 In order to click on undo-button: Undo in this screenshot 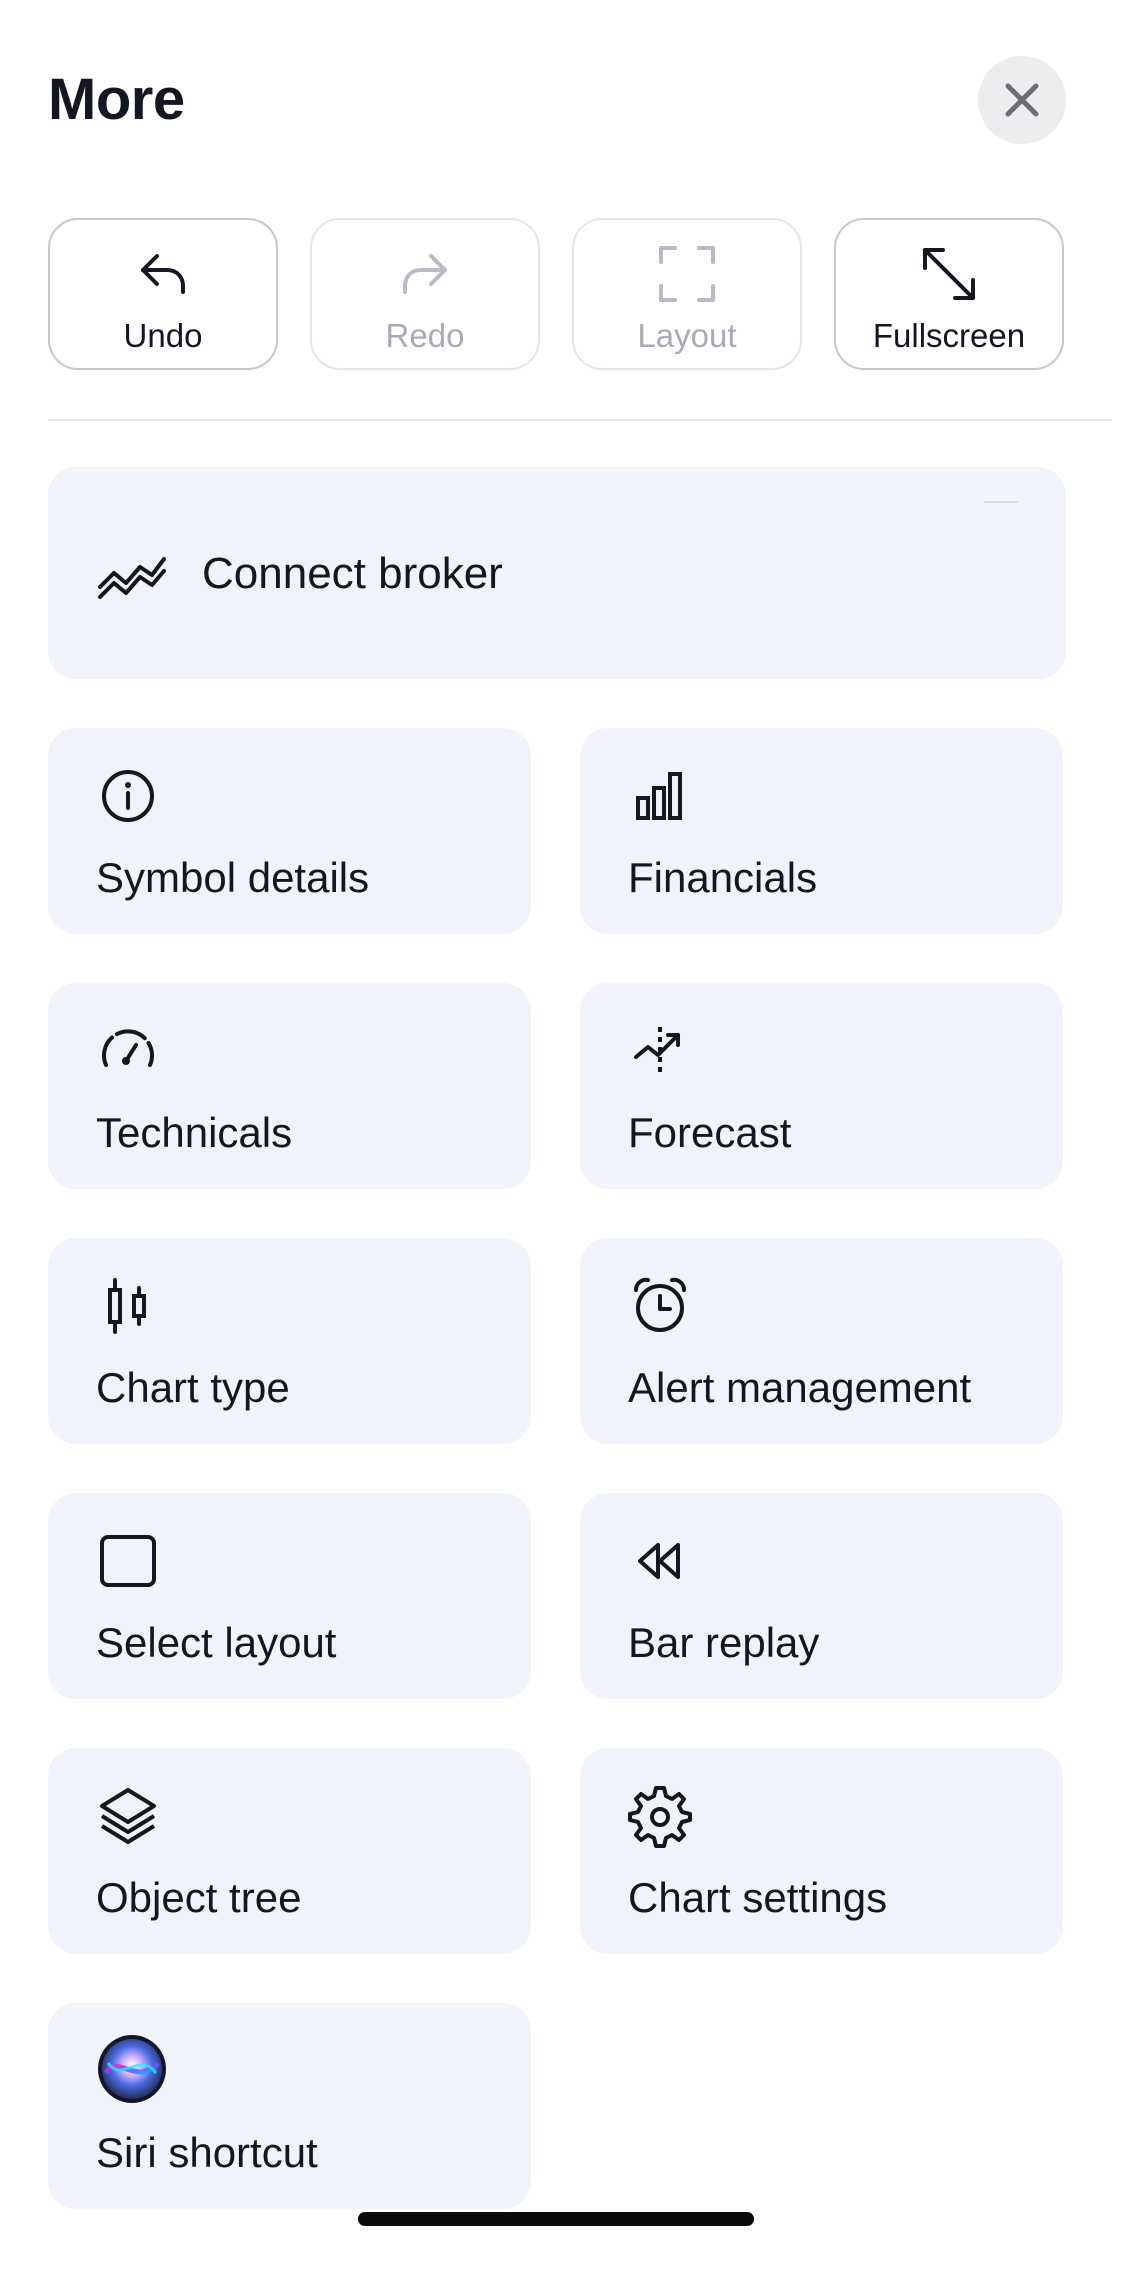, I will do `click(163, 294)`.